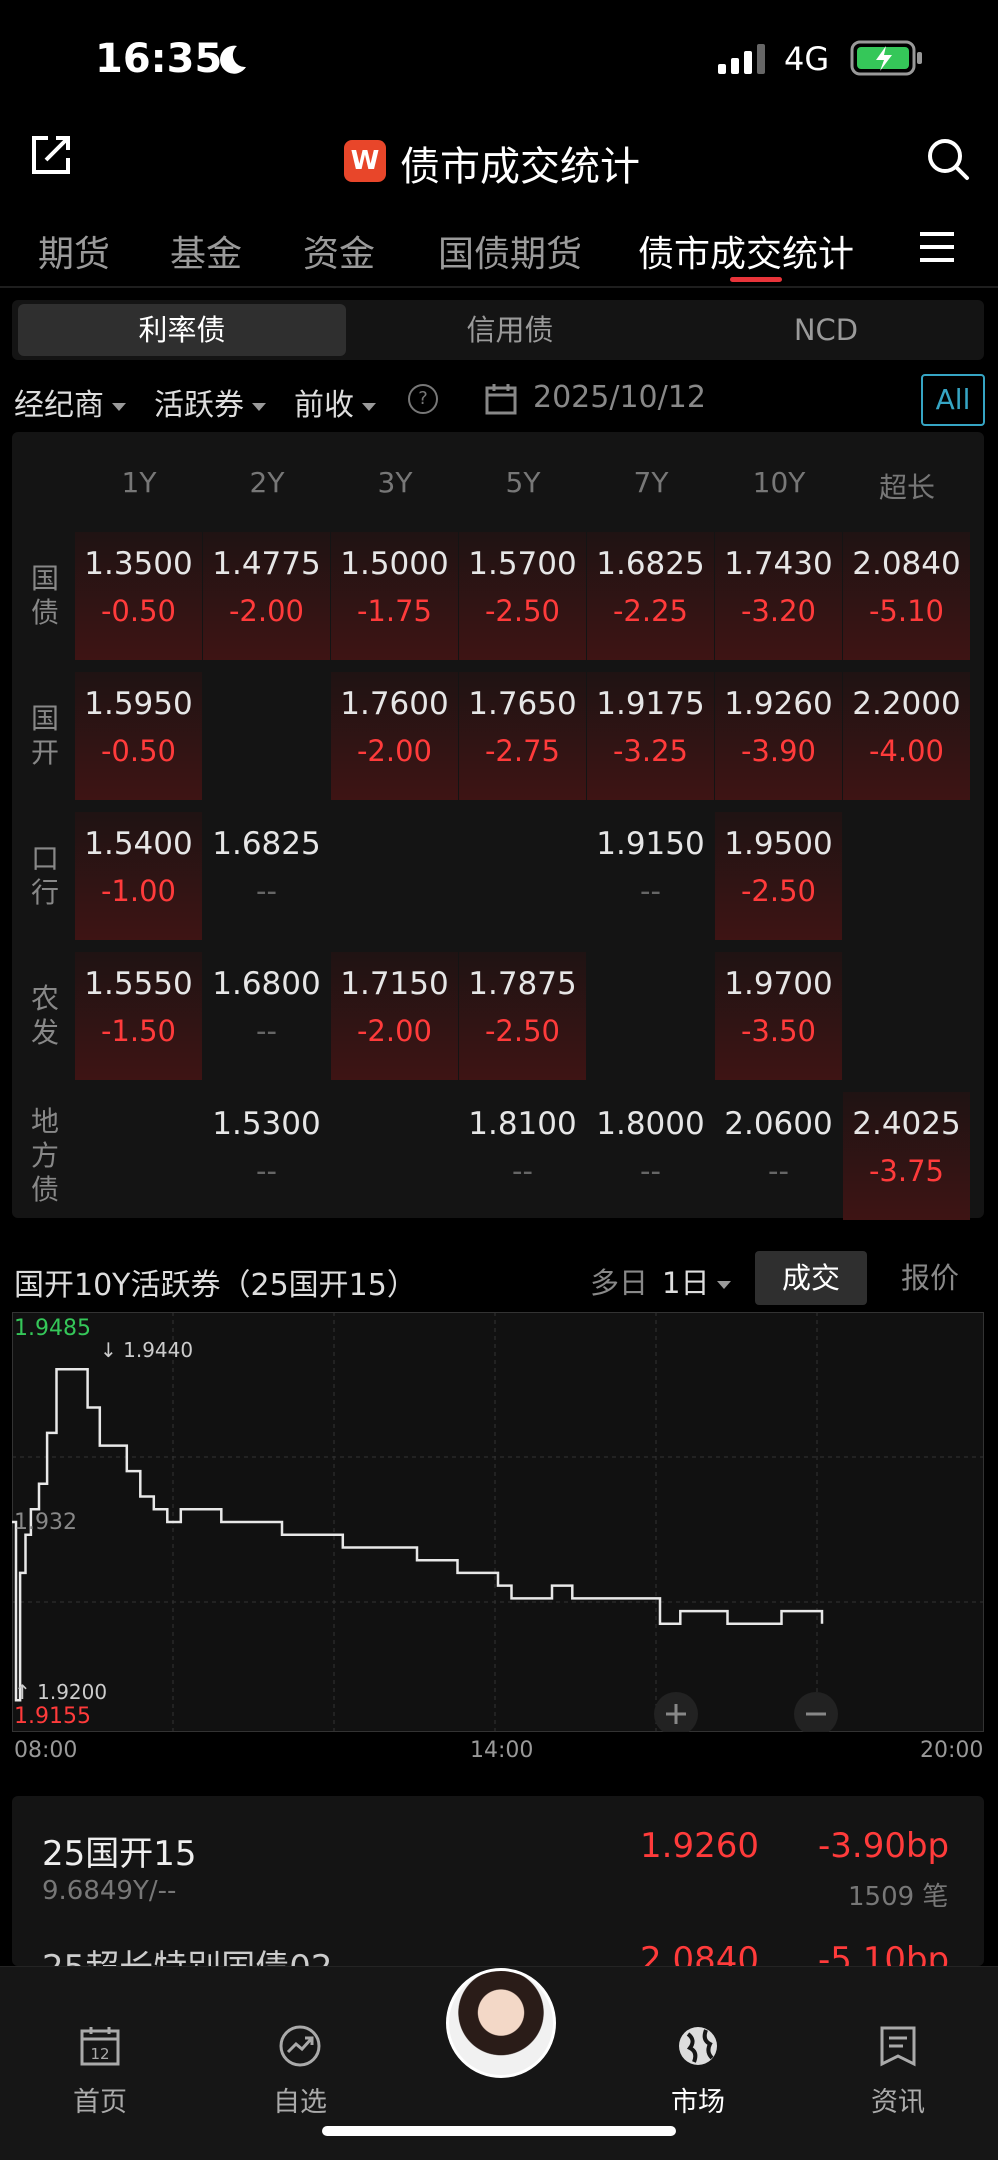  I want to click on multi-day-toggle: 多日, so click(619, 1281).